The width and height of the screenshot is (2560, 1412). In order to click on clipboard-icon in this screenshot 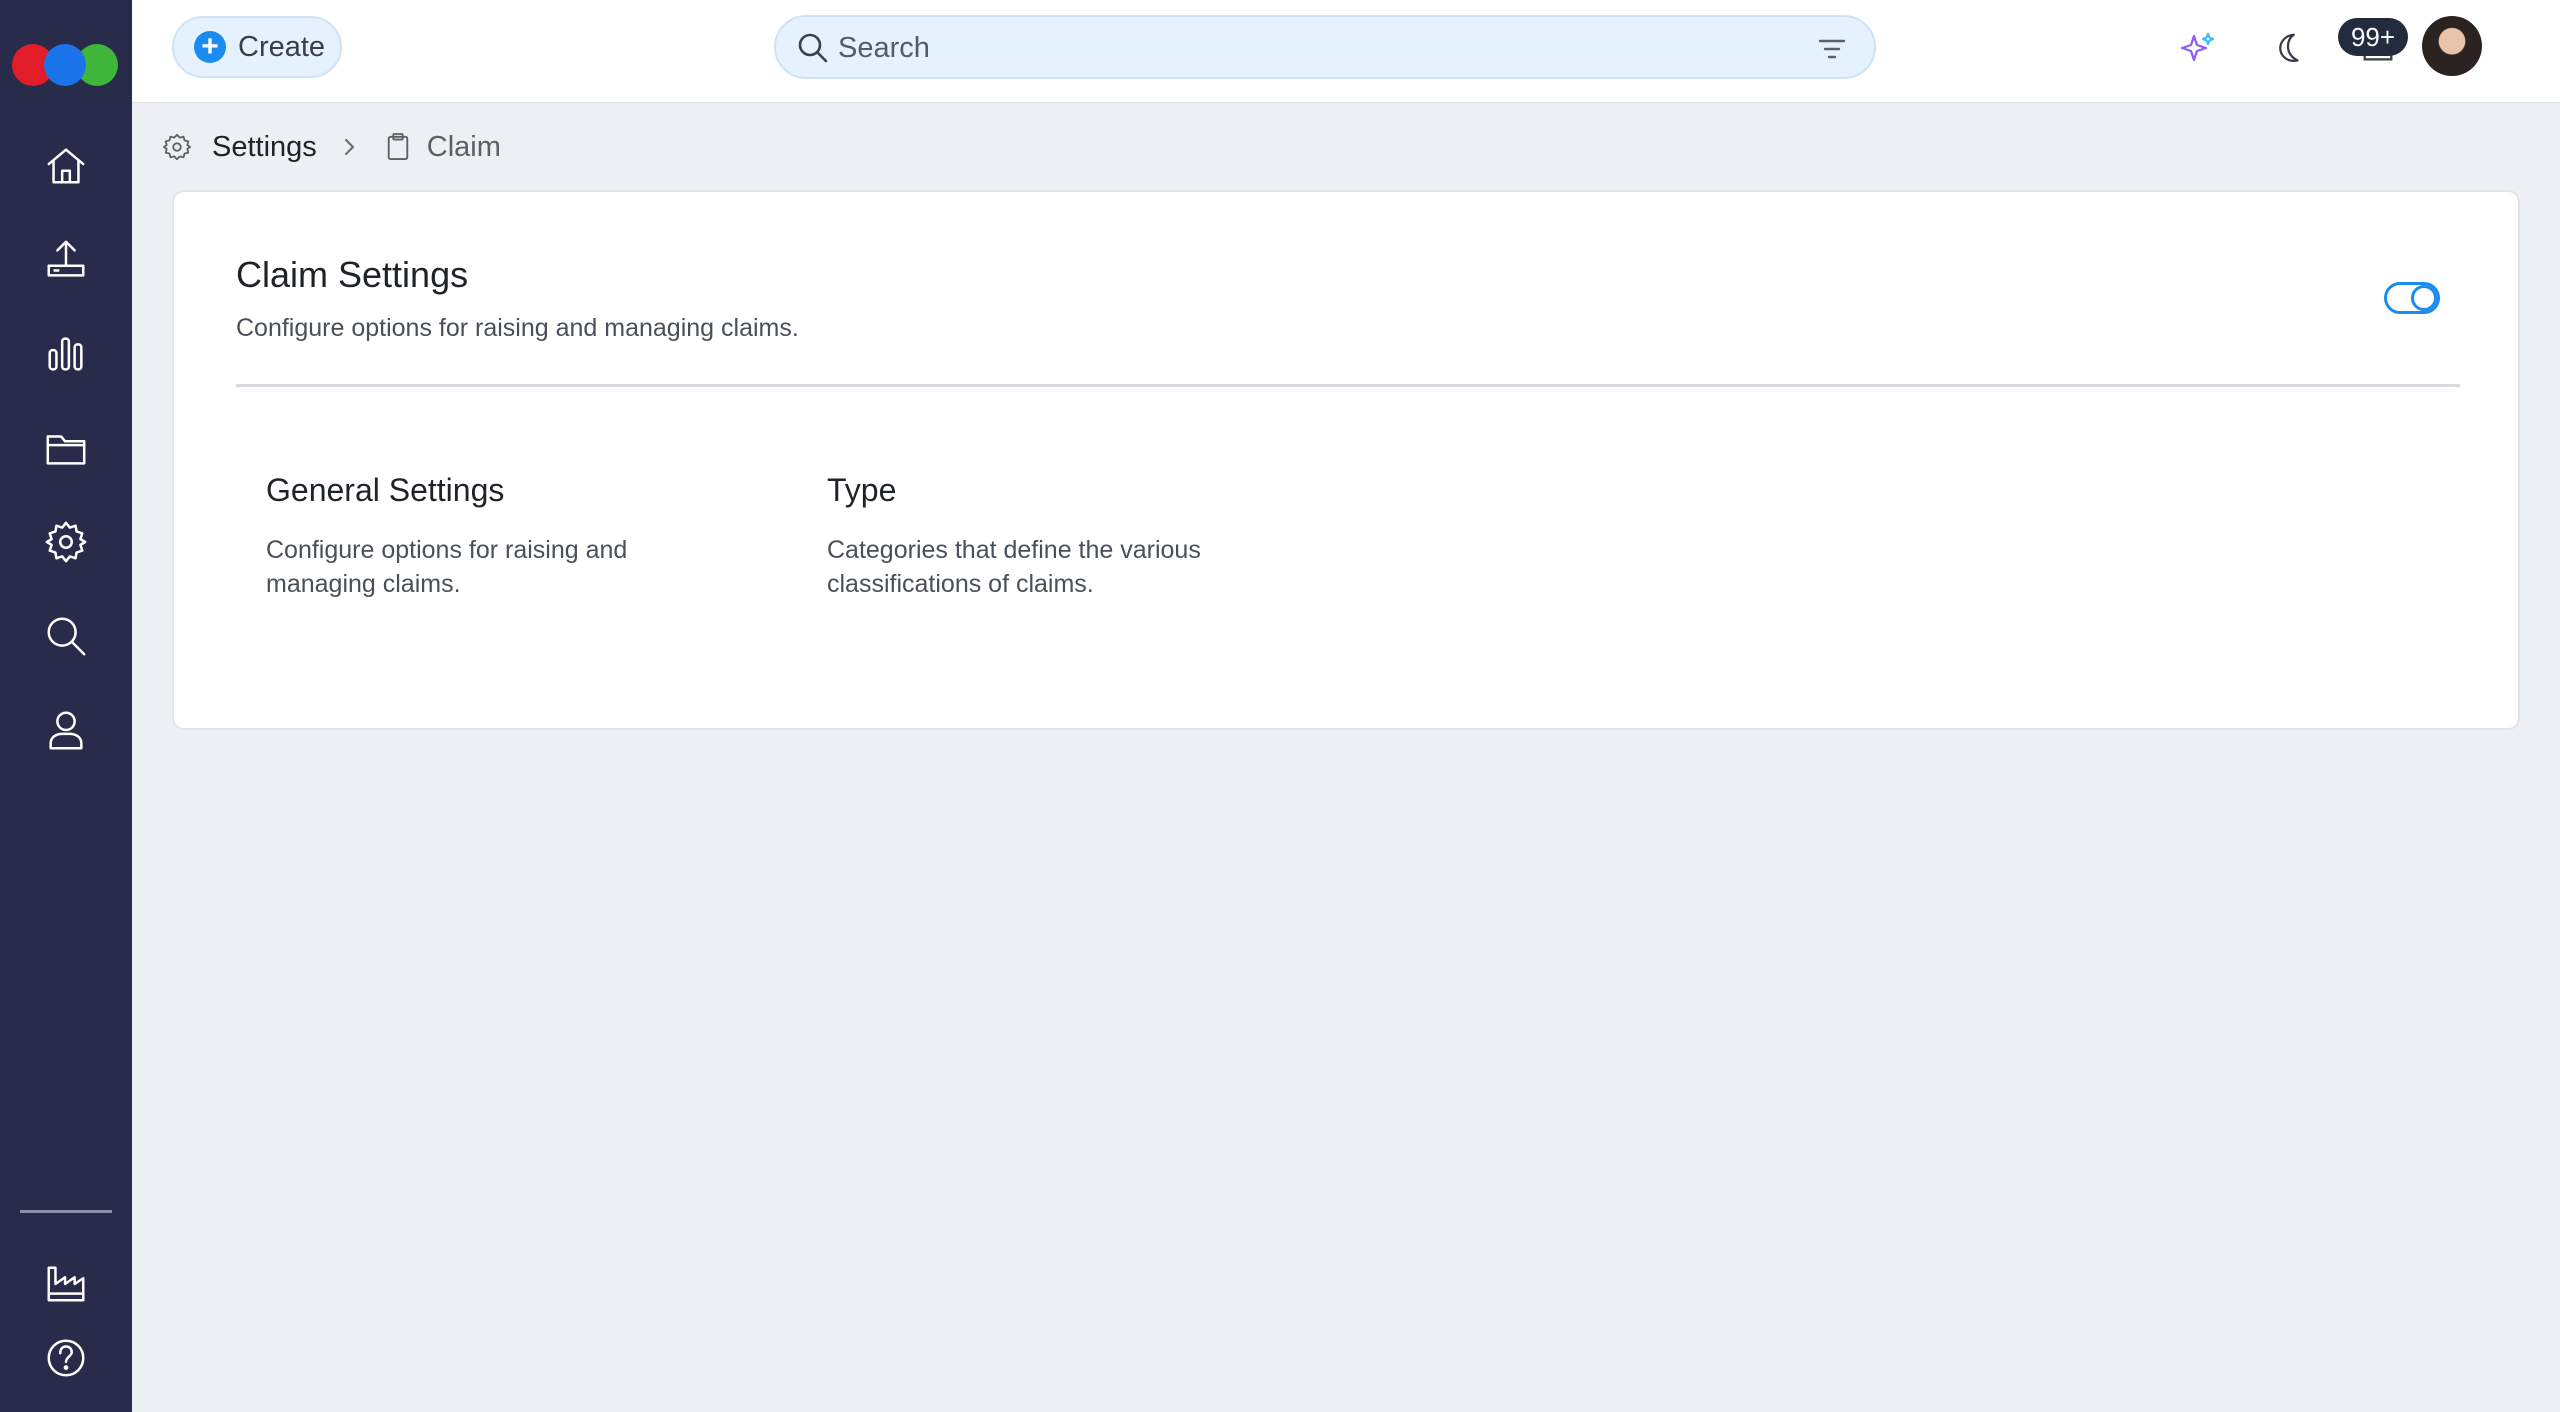, I will do `click(398, 146)`.